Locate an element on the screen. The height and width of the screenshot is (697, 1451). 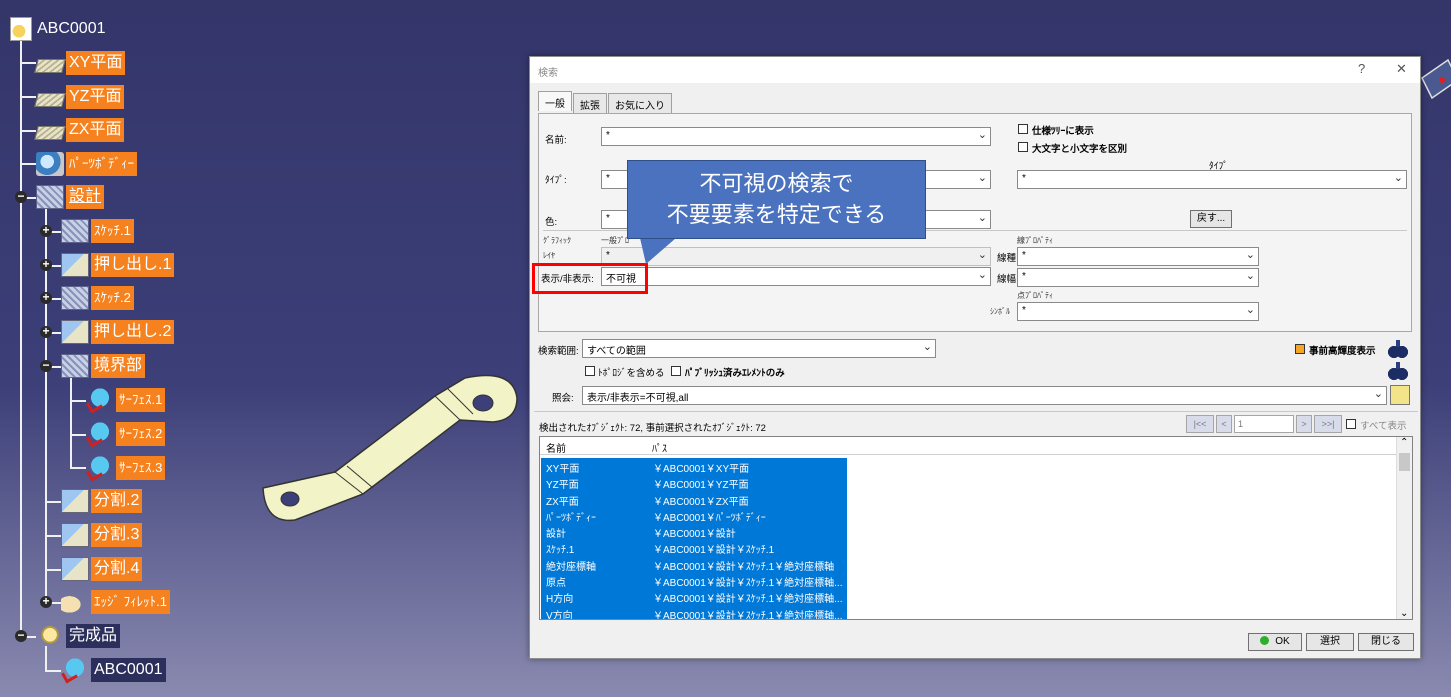
tree-item-extrude-2: 押し出し.2 is located at coordinates (118, 332).